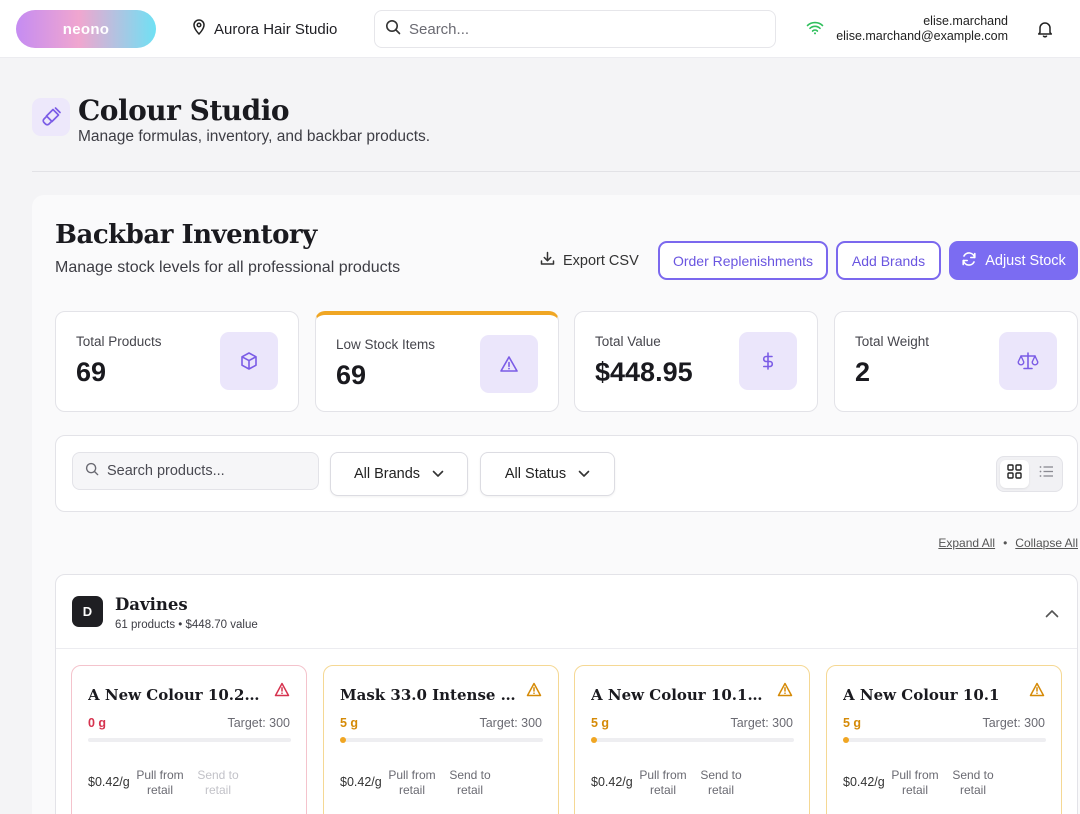 This screenshot has width=1080, height=814. What do you see at coordinates (922, 36) in the screenshot?
I see `user-email: elise.marchand@example.com` at bounding box center [922, 36].